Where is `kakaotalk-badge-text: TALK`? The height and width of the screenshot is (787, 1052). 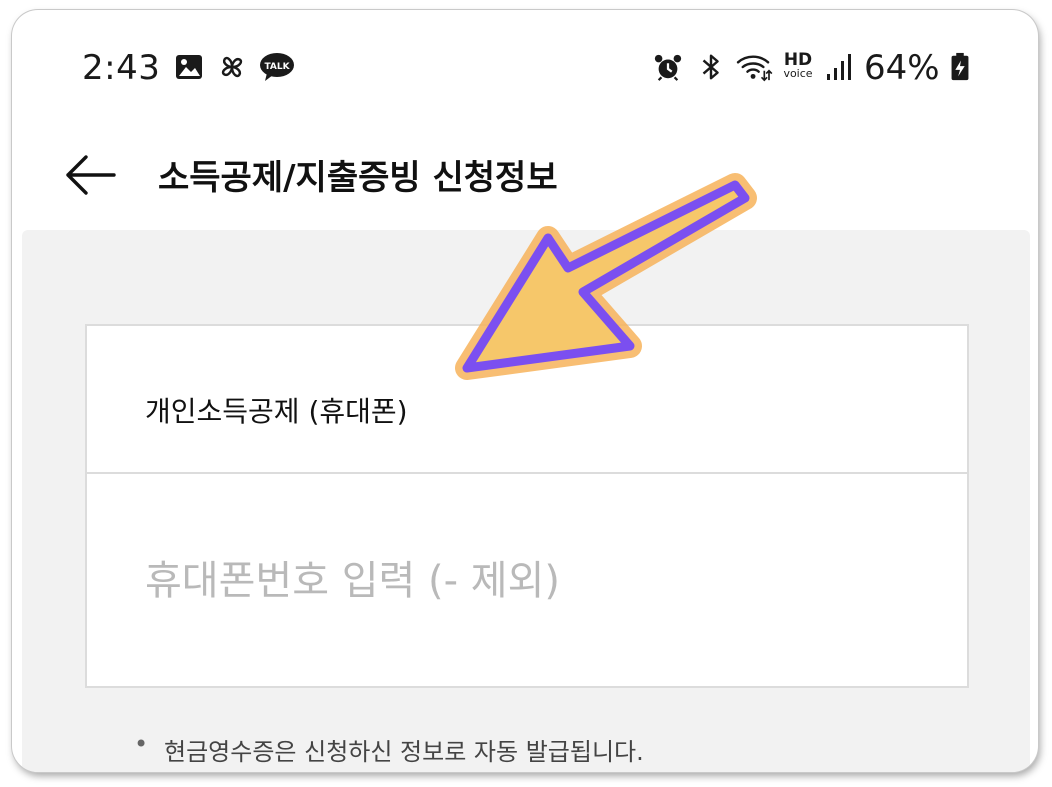 kakaotalk-badge-text: TALK is located at coordinates (277, 67).